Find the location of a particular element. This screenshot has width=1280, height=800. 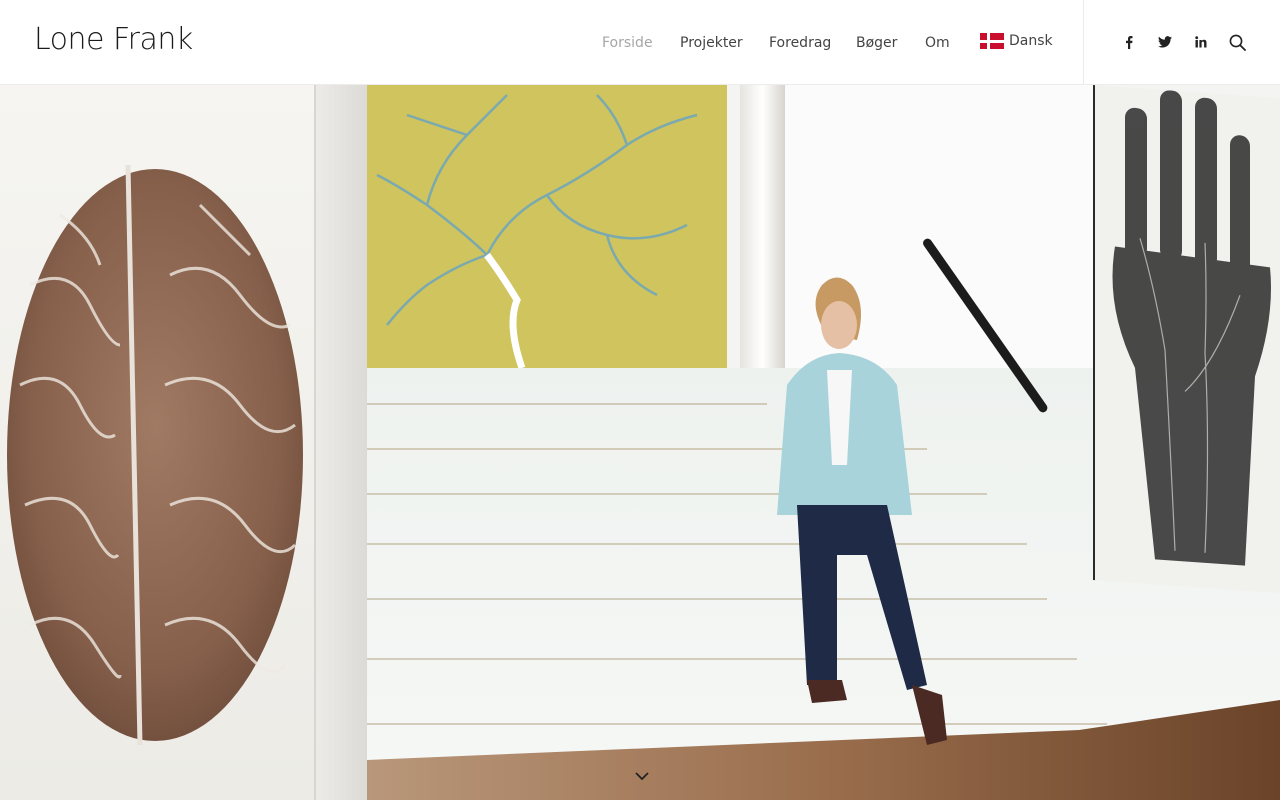

nav-item-foredrag: Foredrag is located at coordinates (800, 43).